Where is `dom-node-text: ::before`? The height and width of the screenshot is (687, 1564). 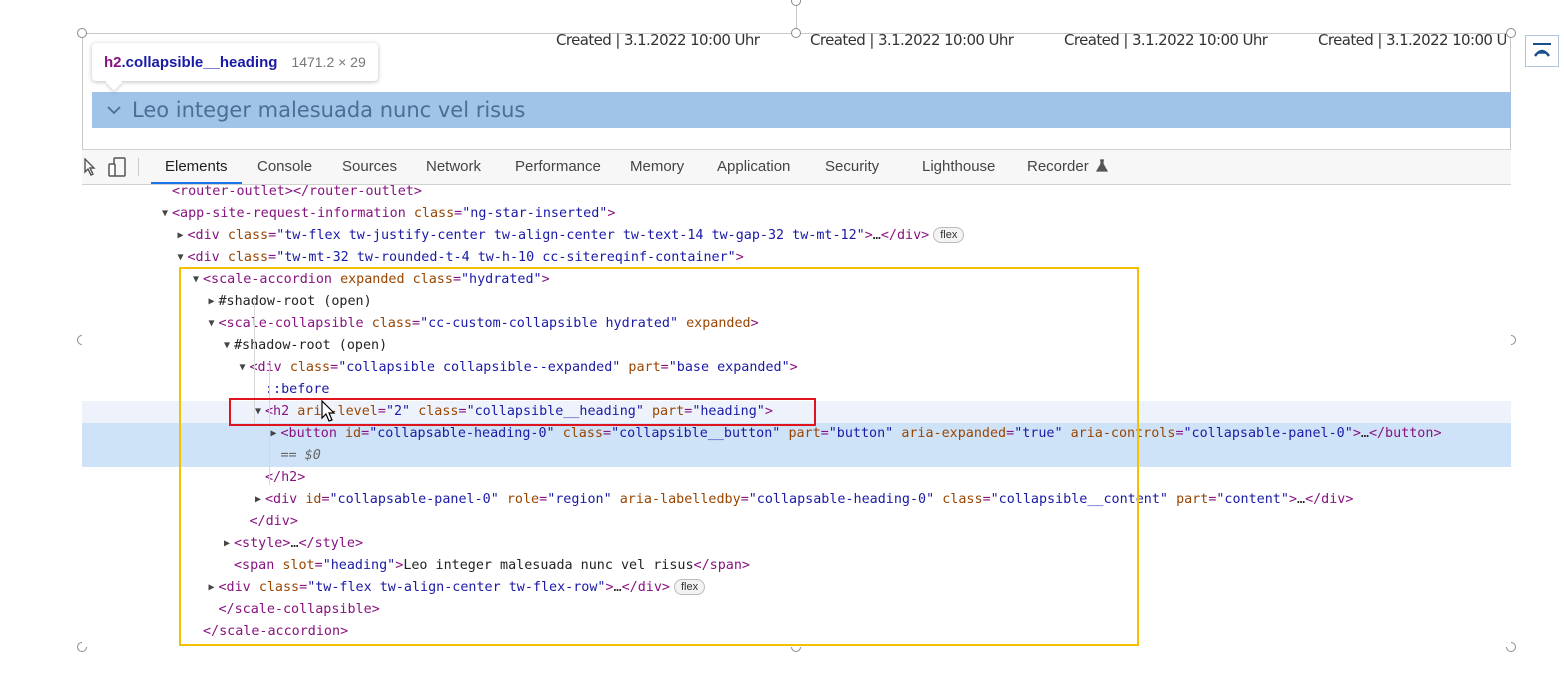
dom-node-text: ::before is located at coordinates (297, 389).